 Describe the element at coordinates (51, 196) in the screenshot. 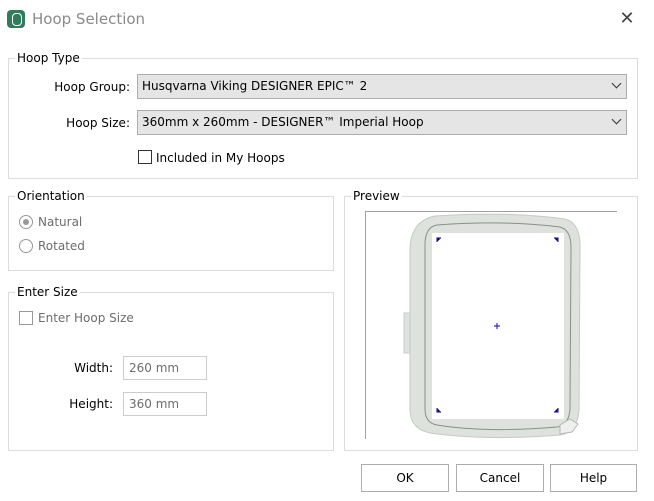

I see `orientation-legend: Orientation` at that location.